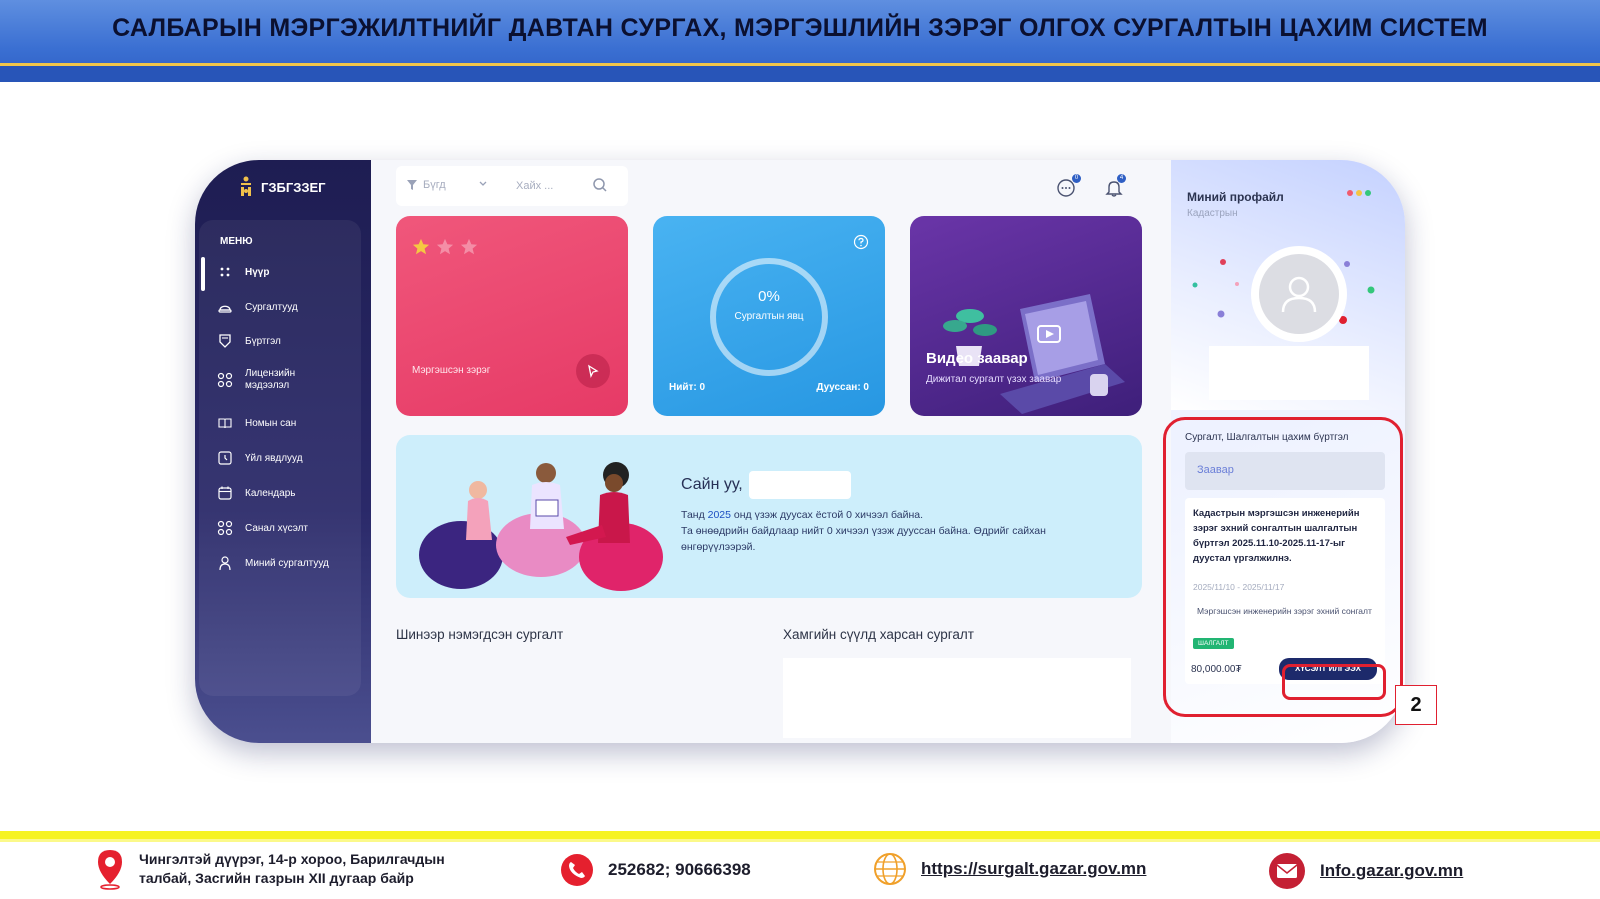 The height and width of the screenshot is (899, 1600). I want to click on button-highlight-outline, so click(1334, 682).